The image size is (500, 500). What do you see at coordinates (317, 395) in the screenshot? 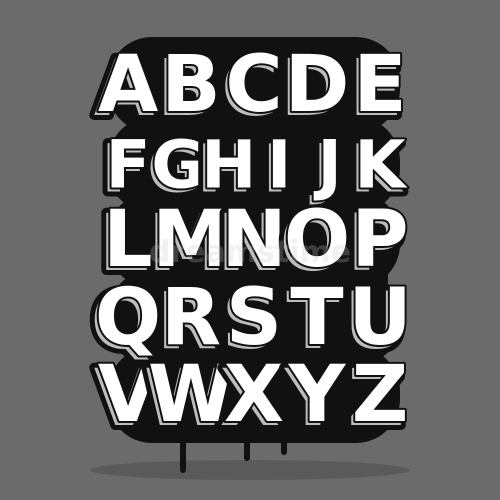
I see `letter-y: Y` at bounding box center [317, 395].